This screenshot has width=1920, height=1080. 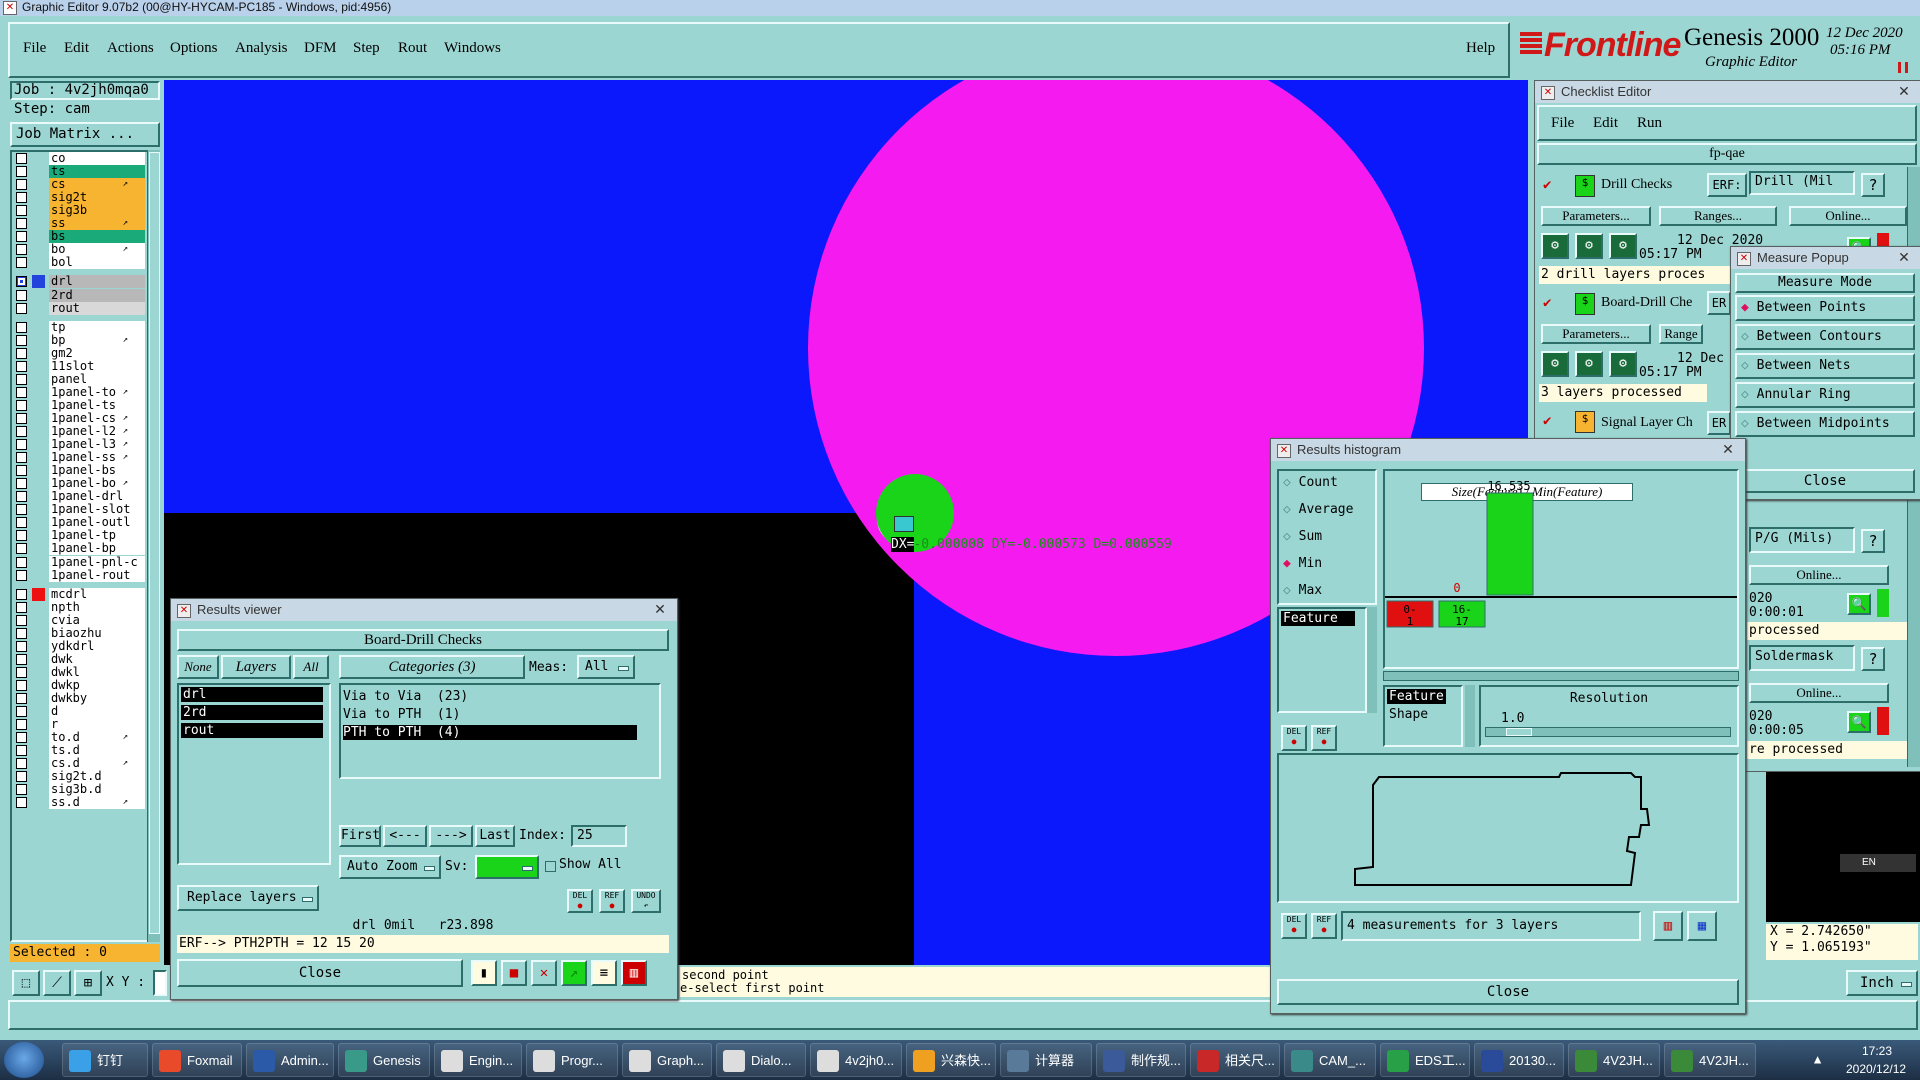 I want to click on export-icon: ↗, so click(x=574, y=973).